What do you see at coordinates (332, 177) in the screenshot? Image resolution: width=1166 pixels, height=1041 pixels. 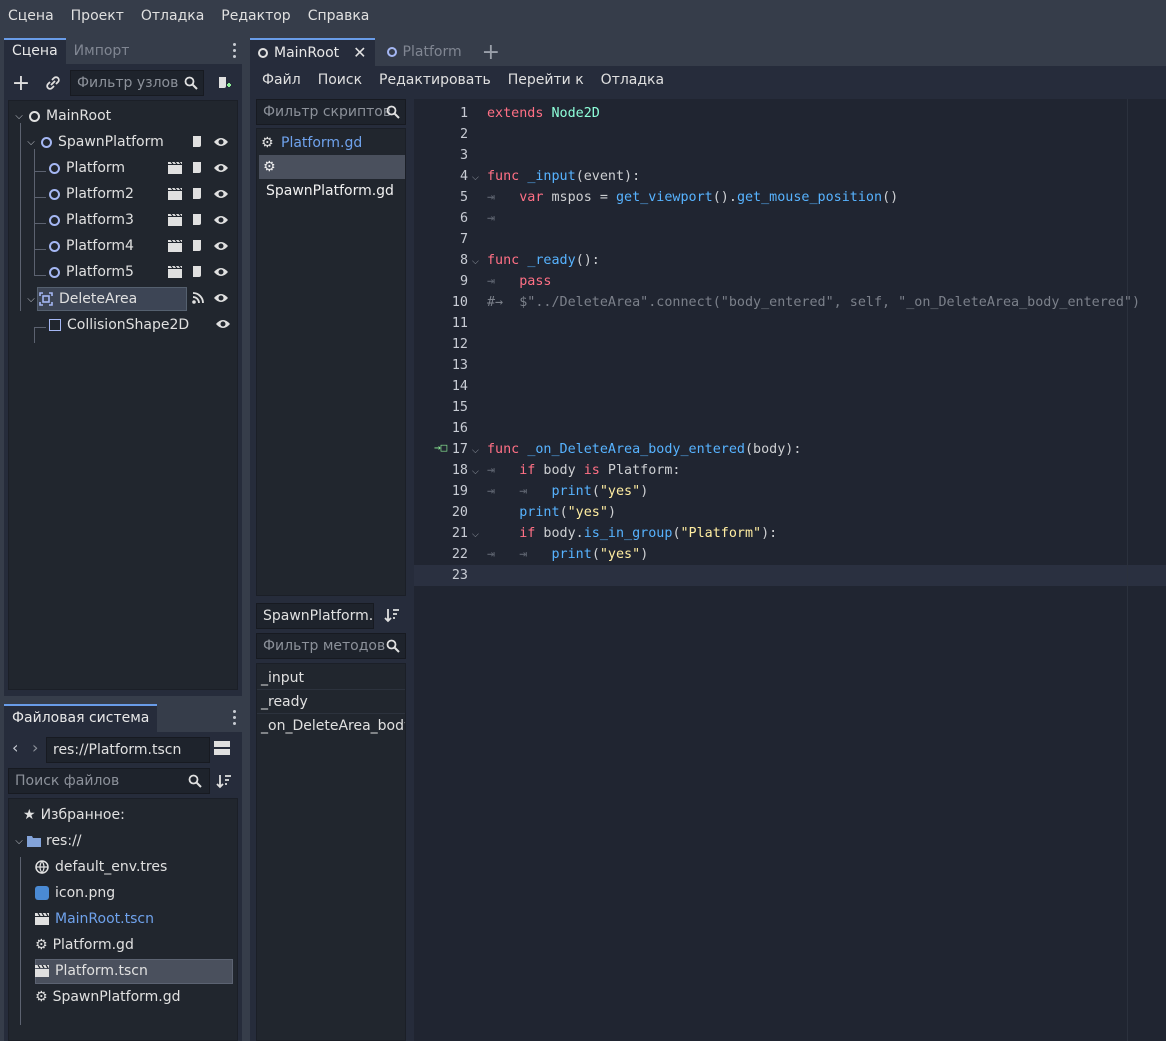 I see `script-list-item-selected: ⚙ SpawnPlatform.gd` at bounding box center [332, 177].